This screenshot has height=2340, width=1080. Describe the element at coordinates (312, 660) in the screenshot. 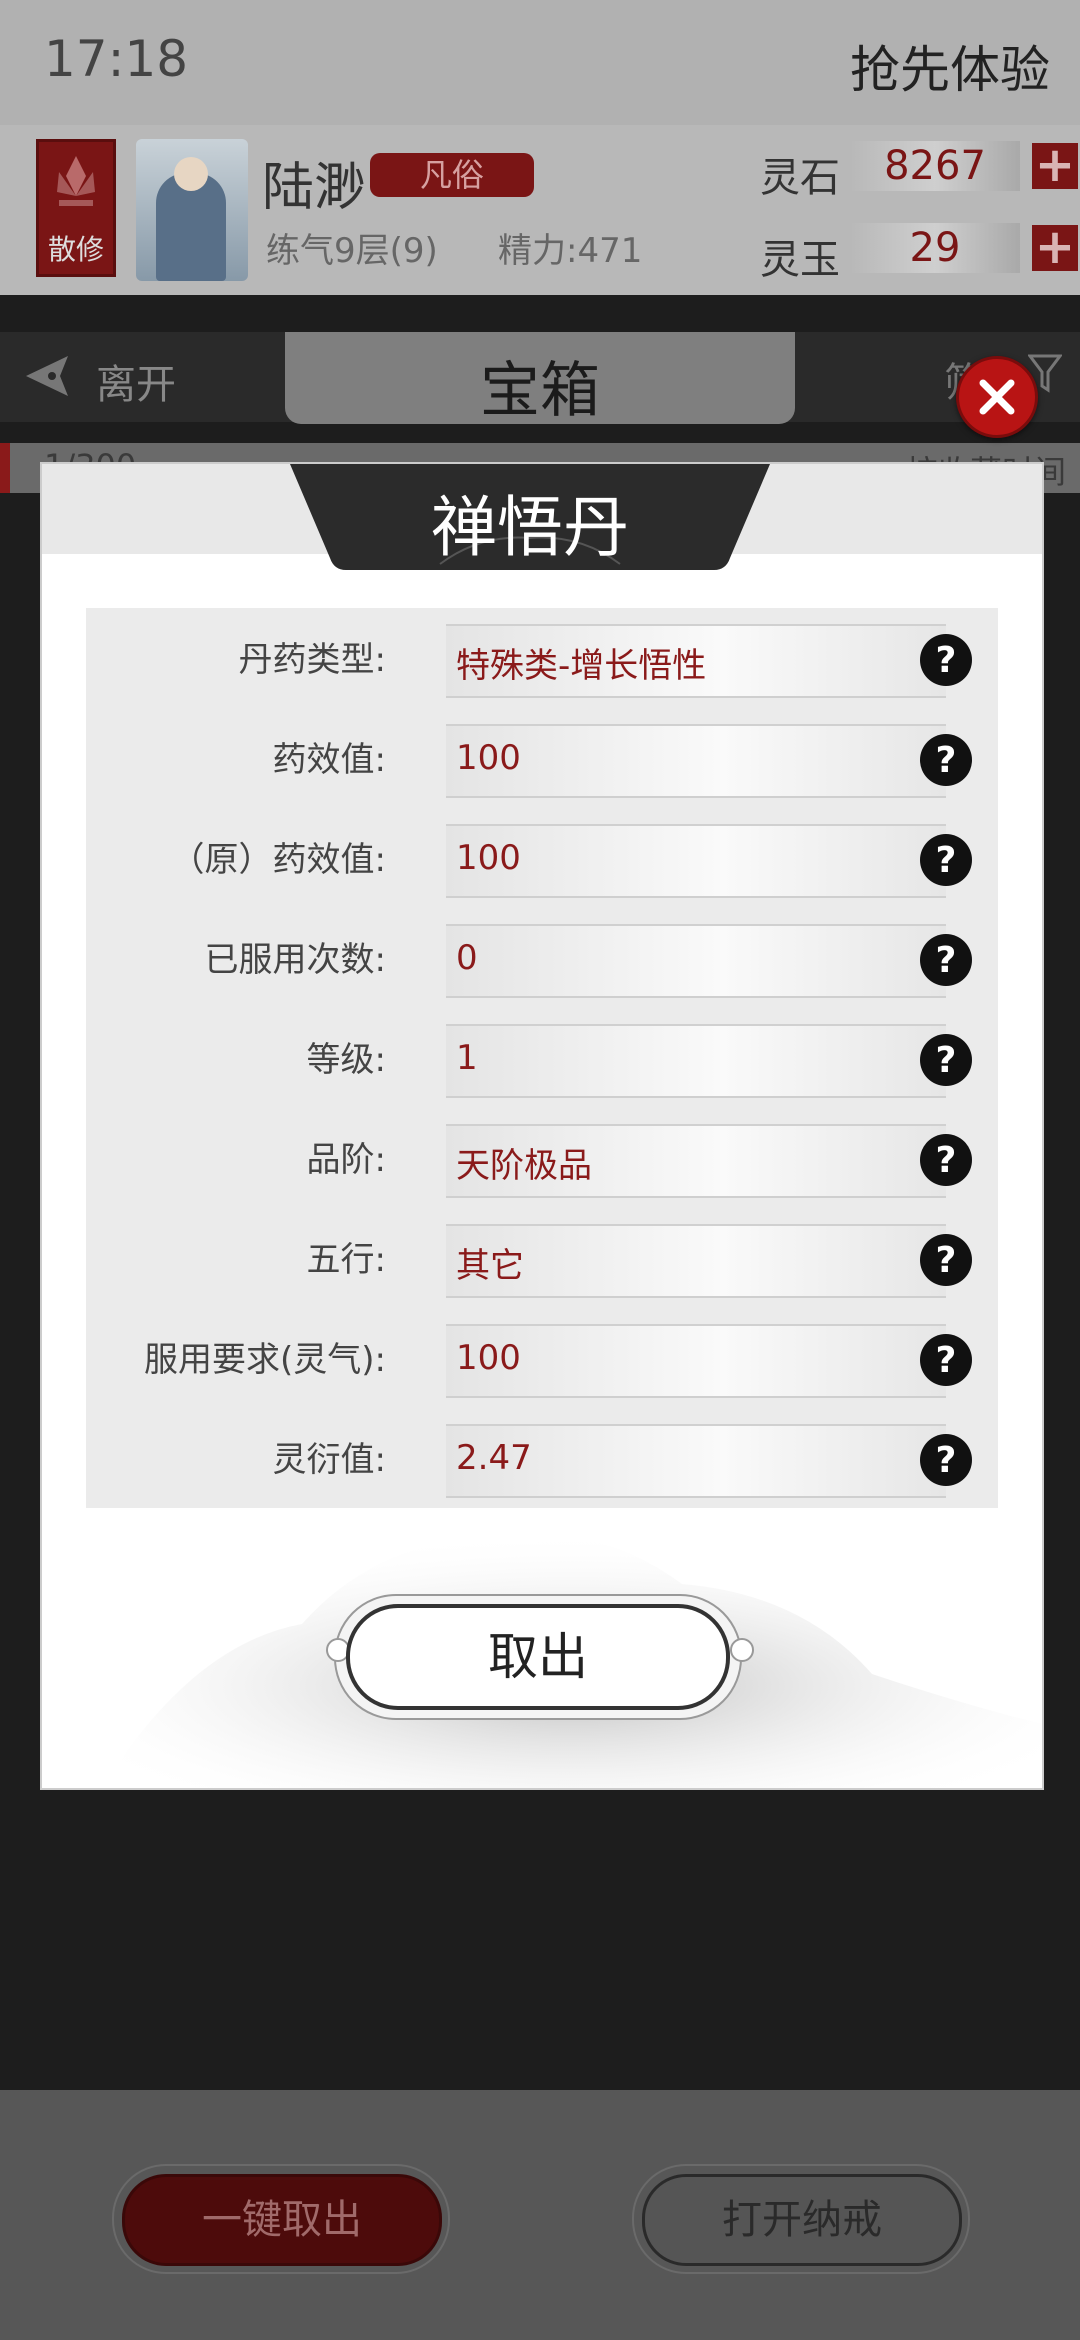

I see `attribute-label: 丹药类型:` at that location.